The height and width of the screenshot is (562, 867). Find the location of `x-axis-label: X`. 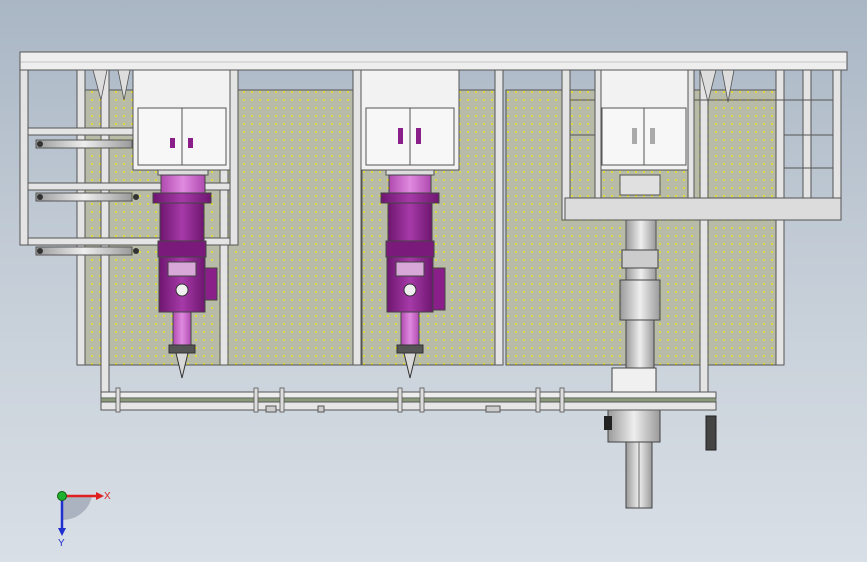

x-axis-label: X is located at coordinates (107, 496).